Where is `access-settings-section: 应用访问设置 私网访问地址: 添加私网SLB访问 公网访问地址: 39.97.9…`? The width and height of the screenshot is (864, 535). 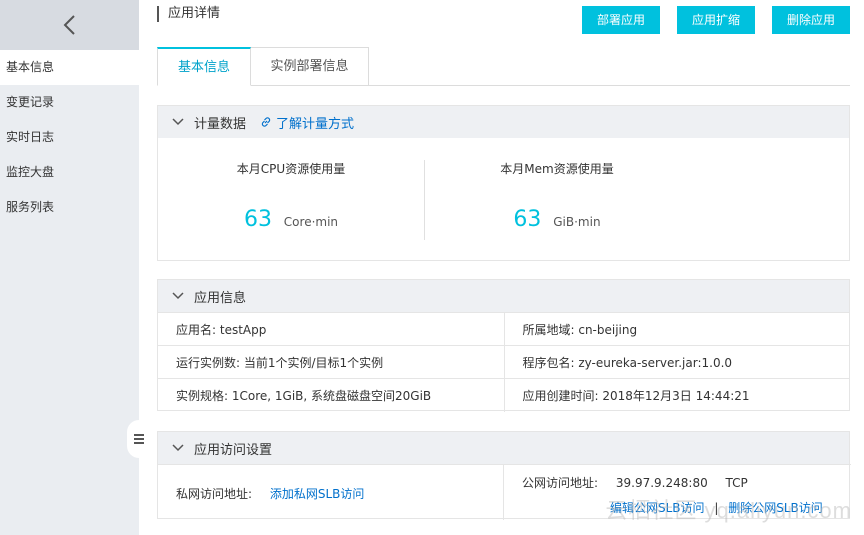 access-settings-section: 应用访问设置 私网访问地址: 添加私网SLB访问 公网访问地址: 39.97.9… is located at coordinates (504, 475).